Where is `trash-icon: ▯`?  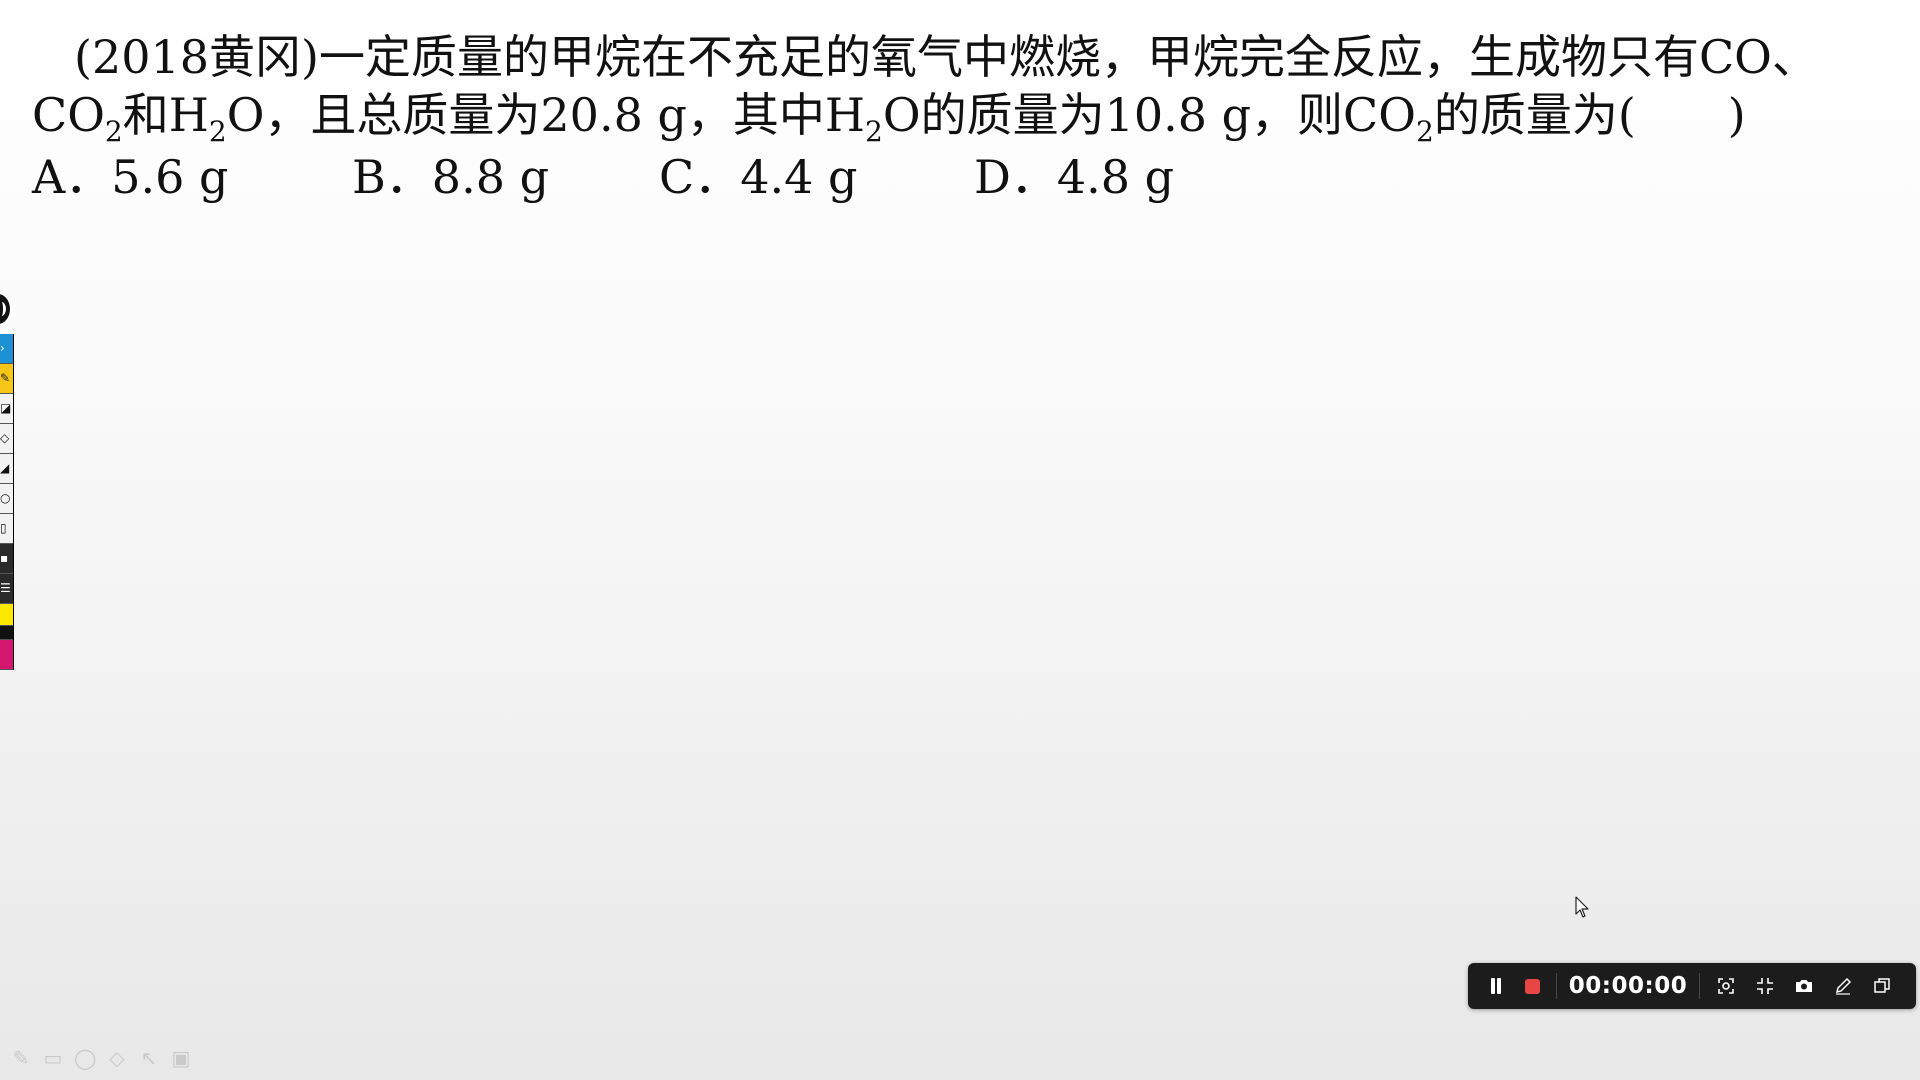 trash-icon: ▯ is located at coordinates (6, 529).